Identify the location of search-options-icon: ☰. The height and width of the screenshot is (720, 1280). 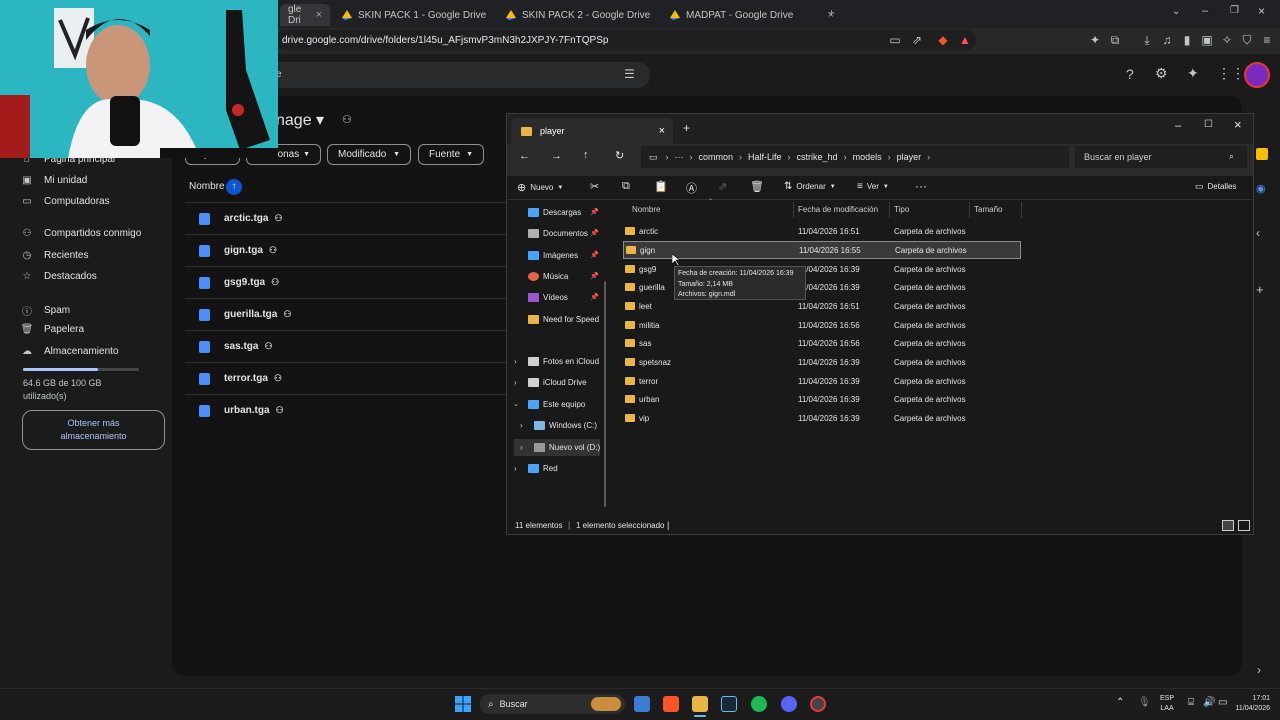
(629, 74).